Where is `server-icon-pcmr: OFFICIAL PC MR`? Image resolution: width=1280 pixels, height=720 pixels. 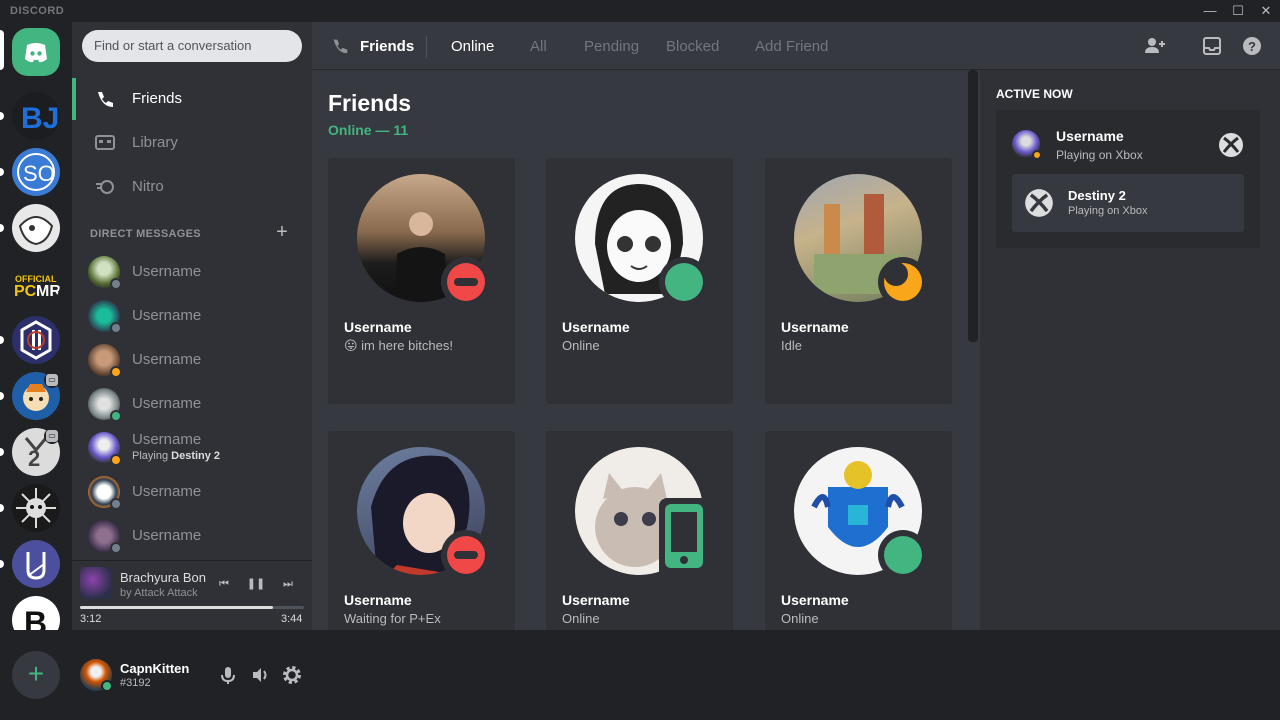
server-icon-pcmr: OFFICIAL PC MR is located at coordinates (36, 284).